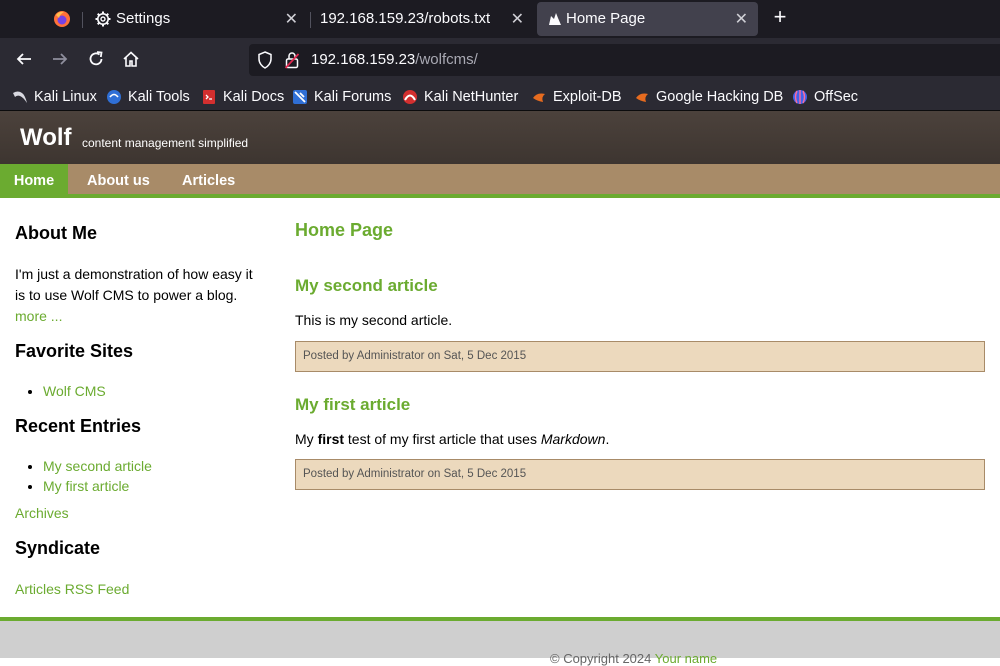 This screenshot has width=1000, height=666. What do you see at coordinates (539, 97) in the screenshot?
I see `exploit-db-icon` at bounding box center [539, 97].